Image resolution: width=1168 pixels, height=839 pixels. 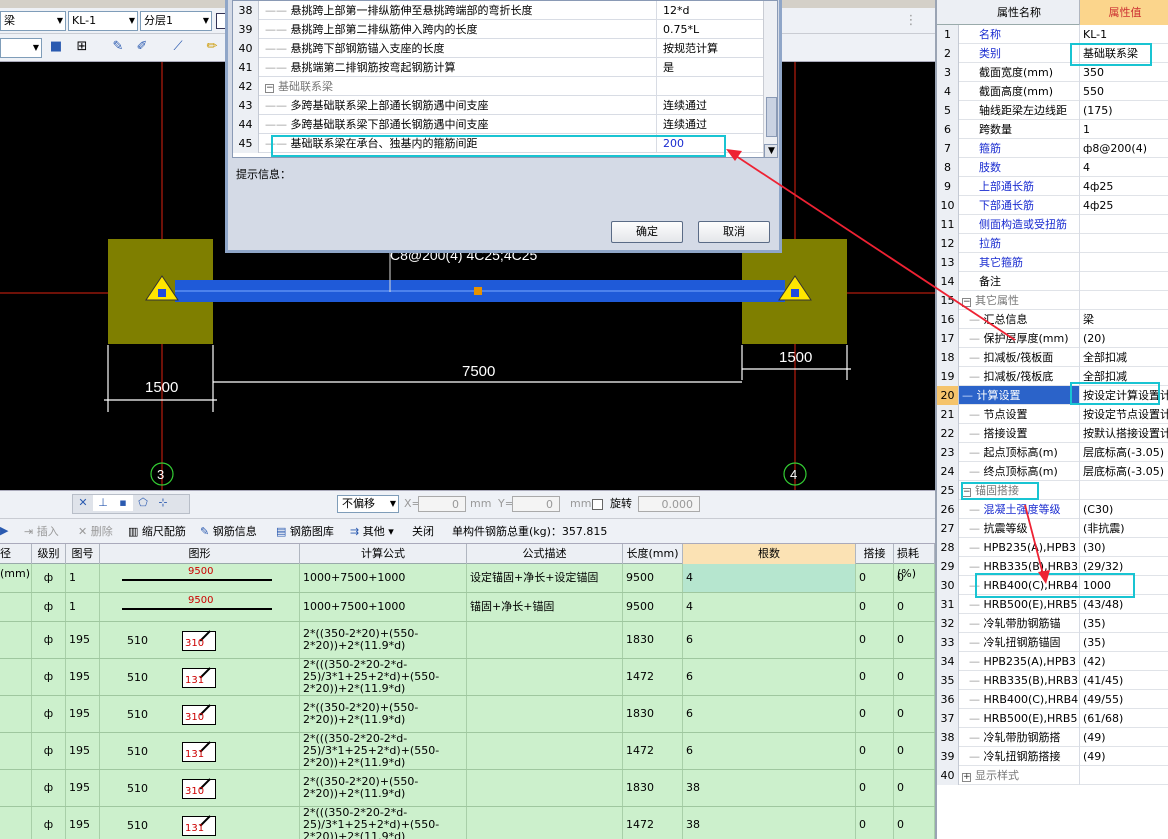 I want to click on property-row: 32— 冷轧带肋钢筋锚 (35), so click(x=1052, y=623).